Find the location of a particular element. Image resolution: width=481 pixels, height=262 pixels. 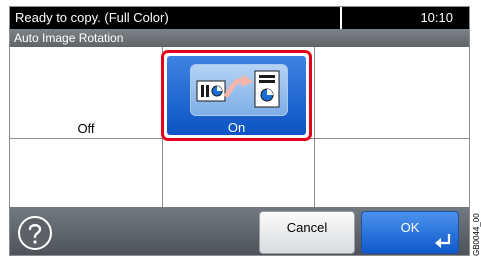

status-time: 10:10 is located at coordinates (436, 17).